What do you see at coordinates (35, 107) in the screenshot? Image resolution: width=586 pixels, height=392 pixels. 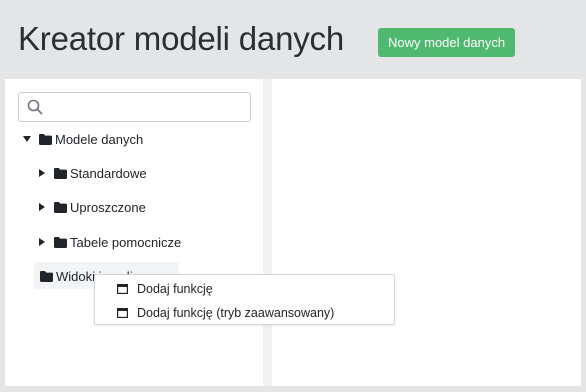 I see `search-icon` at bounding box center [35, 107].